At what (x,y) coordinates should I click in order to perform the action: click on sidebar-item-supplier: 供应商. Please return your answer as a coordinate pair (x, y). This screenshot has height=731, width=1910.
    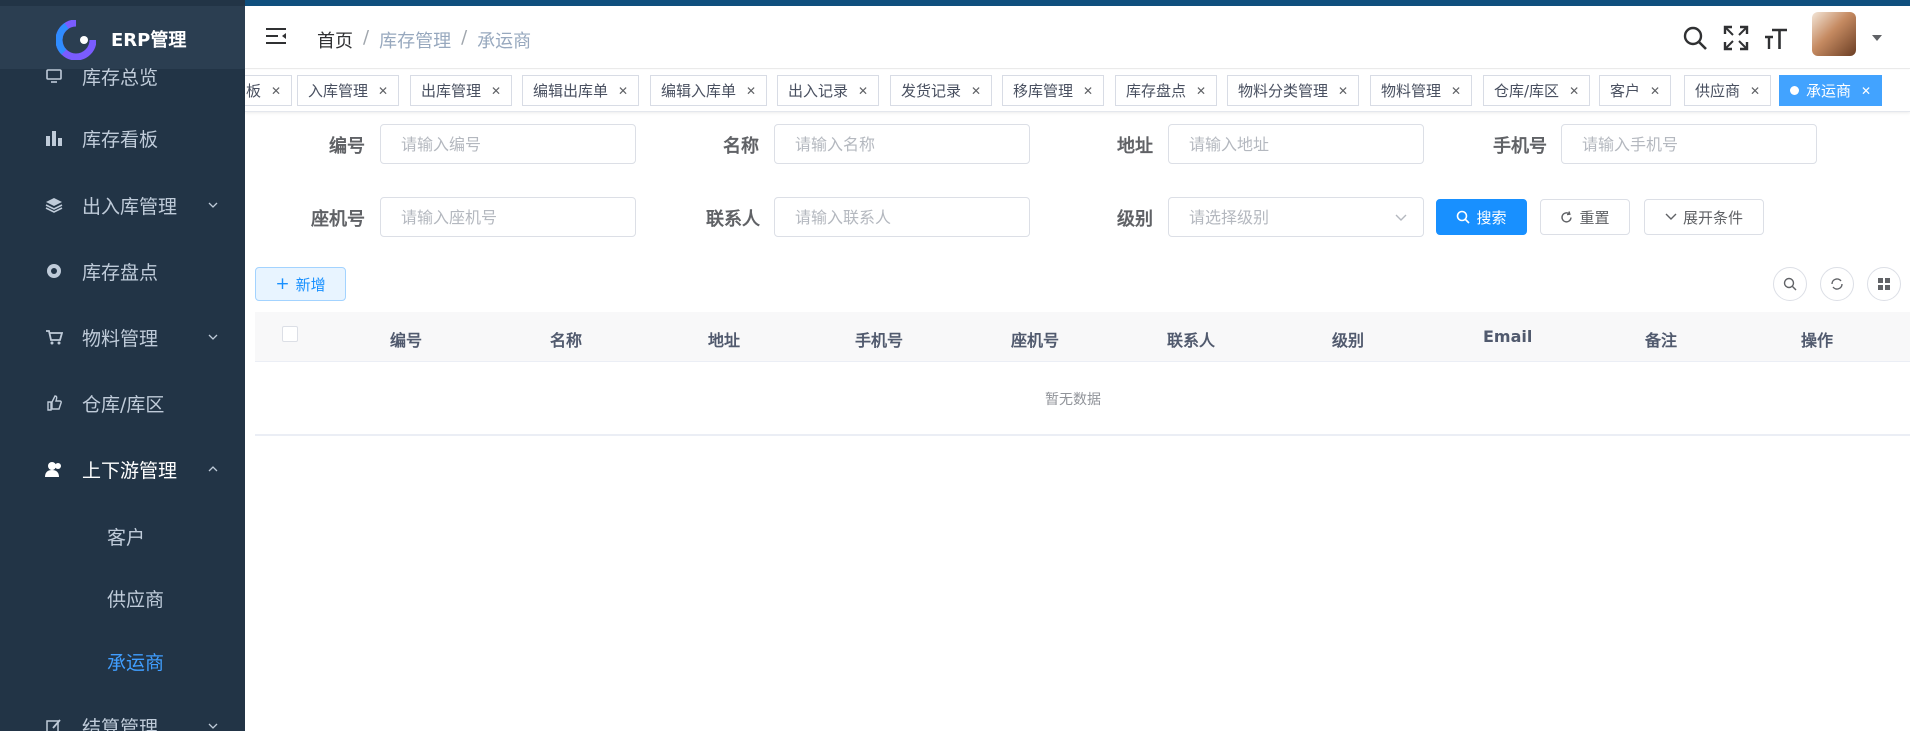
    Looking at the image, I should click on (122, 598).